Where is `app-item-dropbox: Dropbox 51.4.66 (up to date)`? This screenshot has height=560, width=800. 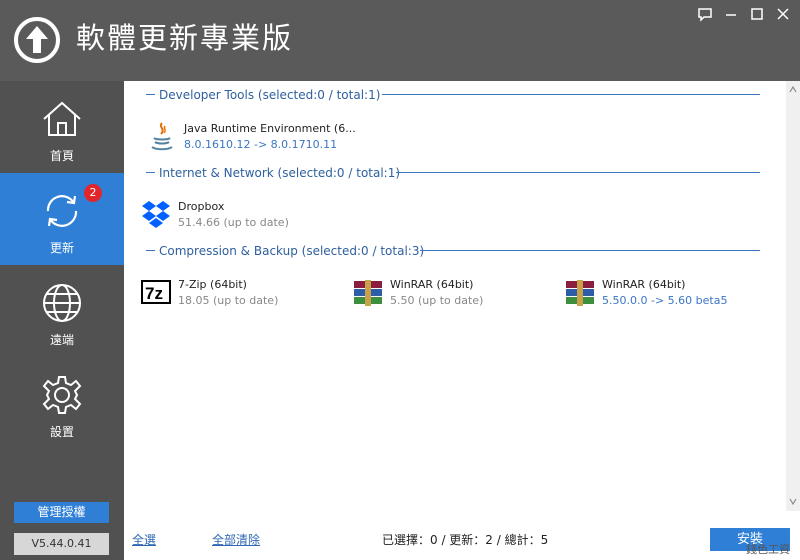 app-item-dropbox: Dropbox 51.4.66 (up to date) is located at coordinates (250, 217).